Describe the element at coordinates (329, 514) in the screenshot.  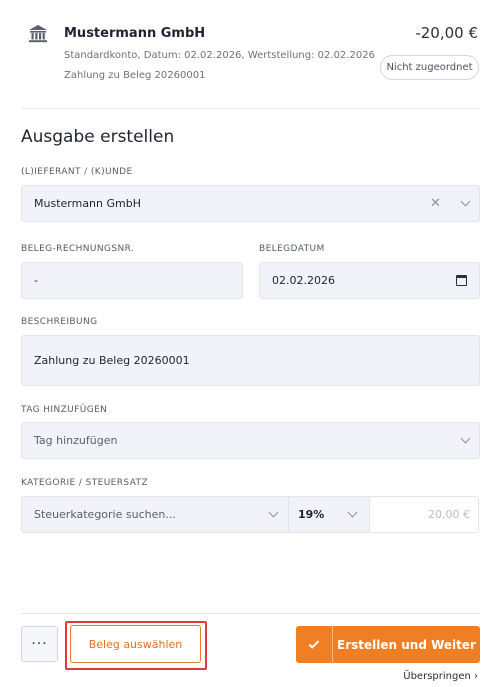
I see `tax-rate-select: 19%` at that location.